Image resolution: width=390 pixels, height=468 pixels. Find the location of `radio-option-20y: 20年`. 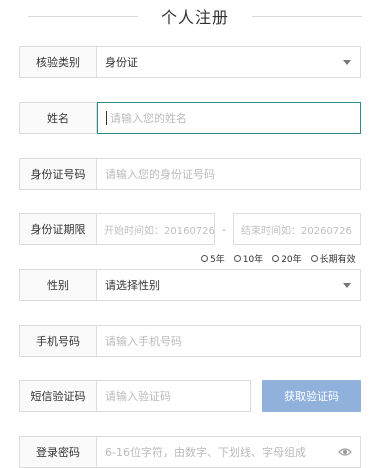

radio-option-20y: 20年 is located at coordinates (287, 258).